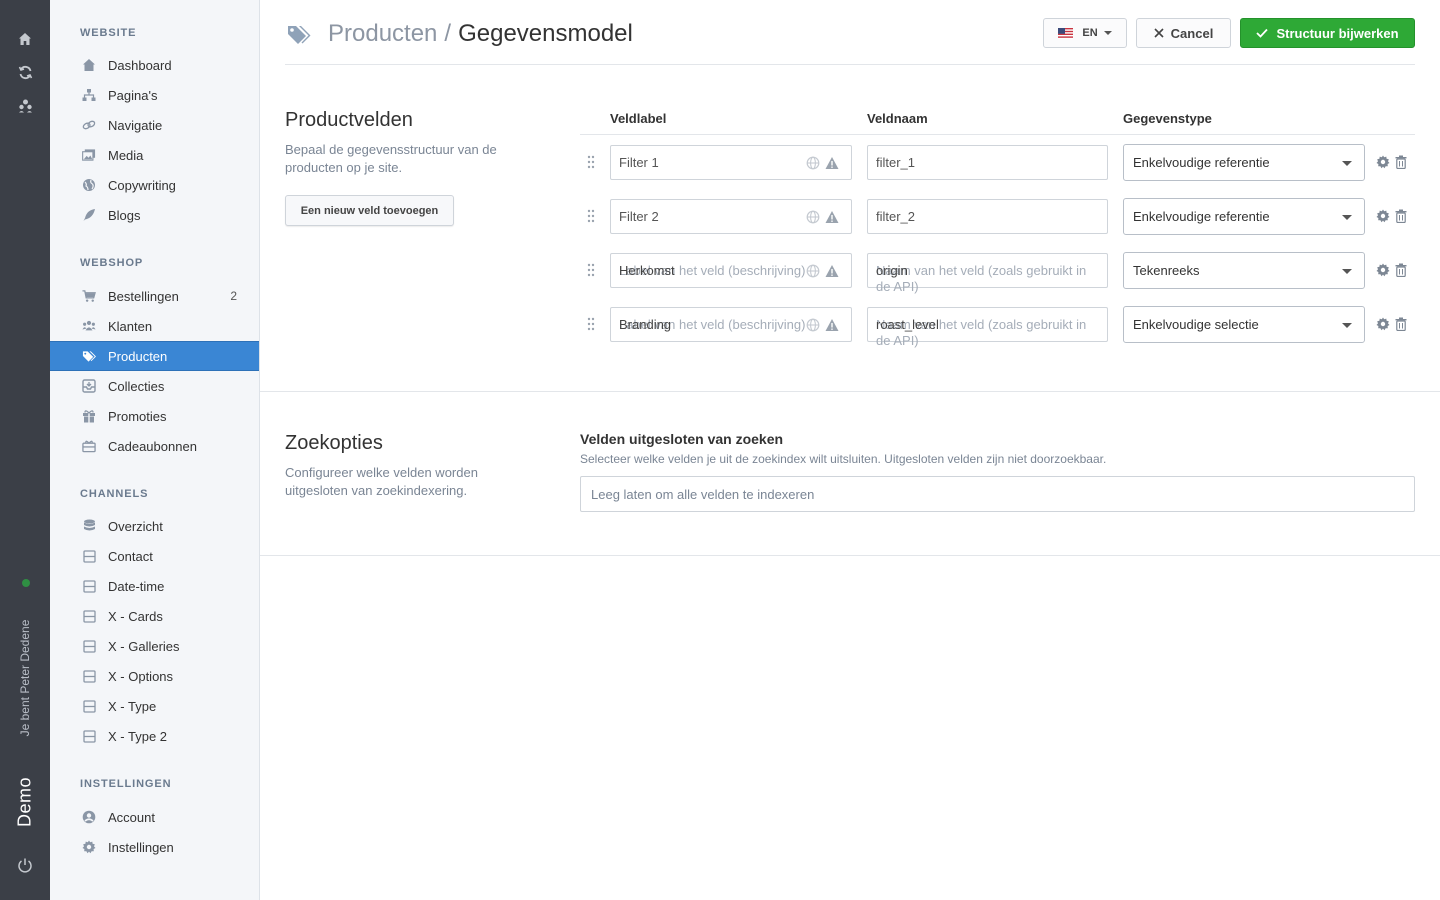  Describe the element at coordinates (144, 646) in the screenshot. I see `sidebar-item-label: X - Galleries` at that location.